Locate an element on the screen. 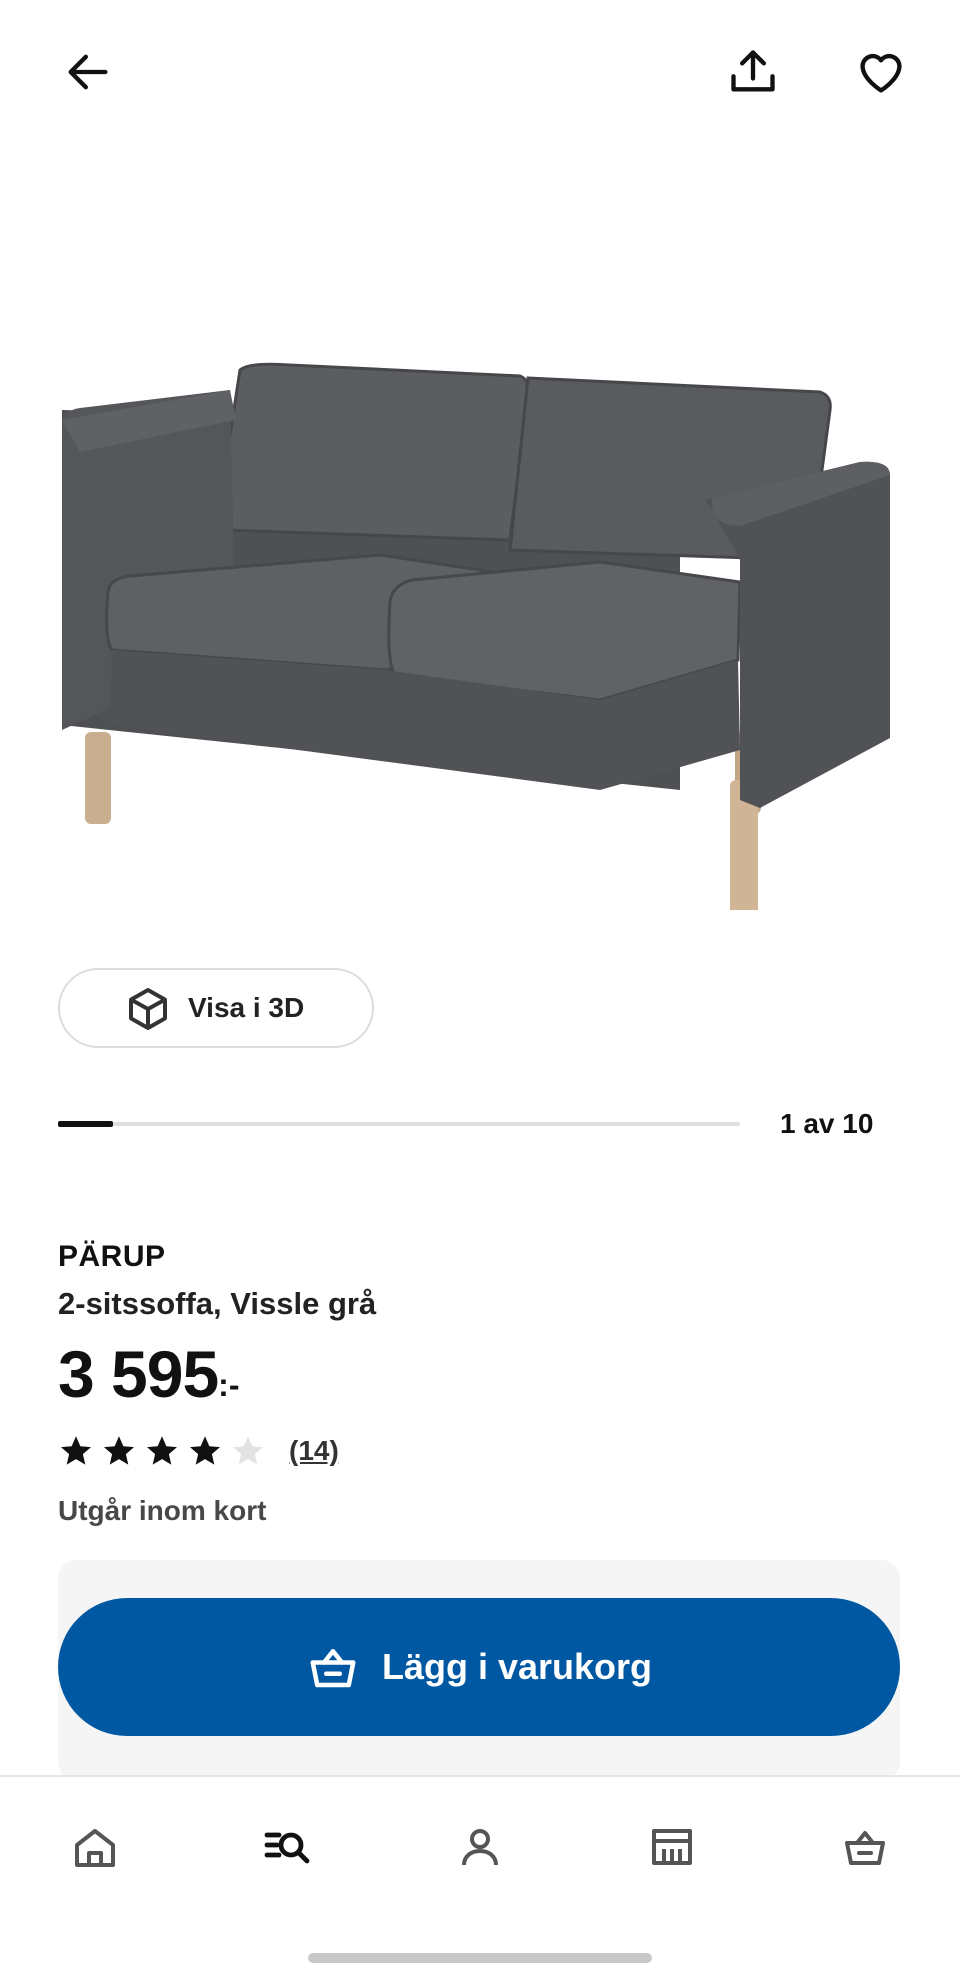 This screenshot has height=1981, width=960. rating-stars is located at coordinates (165, 1451).